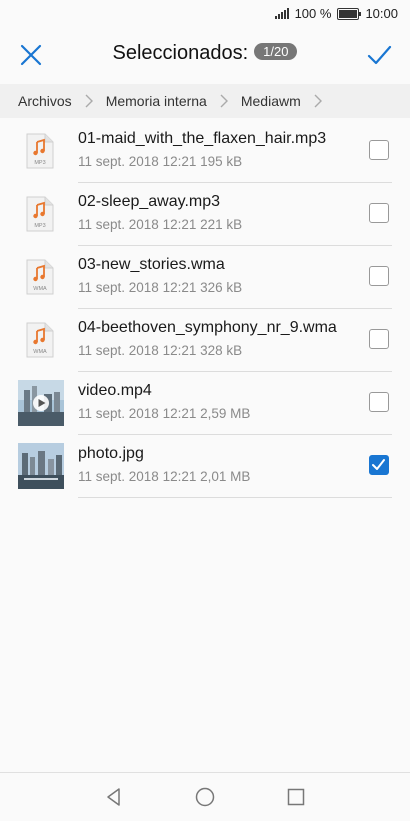 This screenshot has width=410, height=821. I want to click on battery-icon, so click(349, 13).